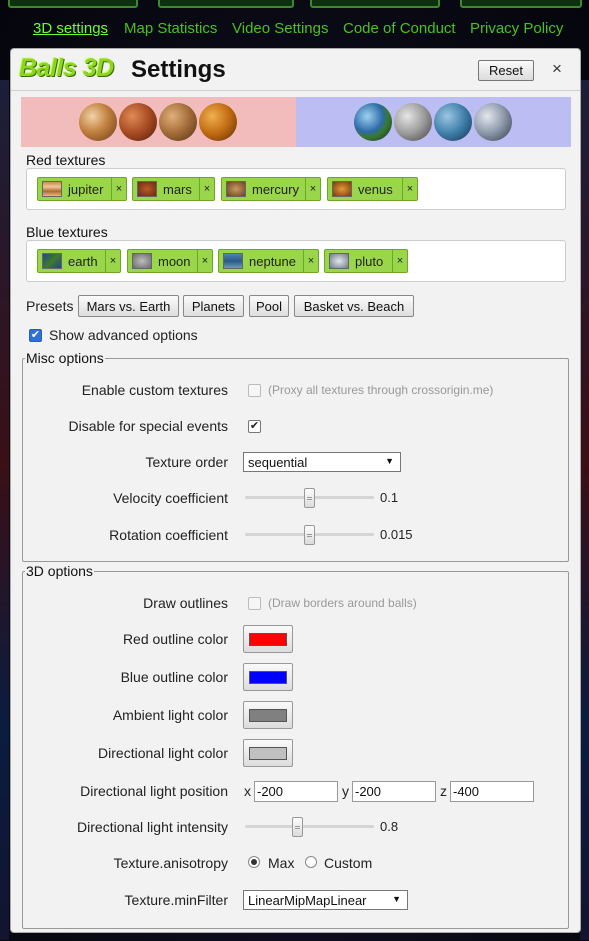 The width and height of the screenshot is (589, 941). Describe the element at coordinates (275, 189) in the screenshot. I see `tag-label: mercury` at that location.